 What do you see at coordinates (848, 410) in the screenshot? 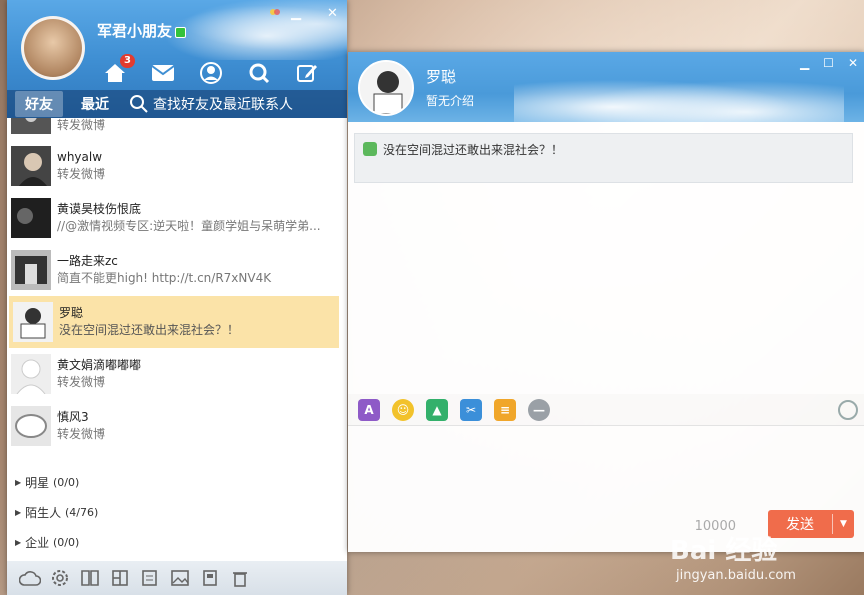
I see `history-clock-icon` at bounding box center [848, 410].